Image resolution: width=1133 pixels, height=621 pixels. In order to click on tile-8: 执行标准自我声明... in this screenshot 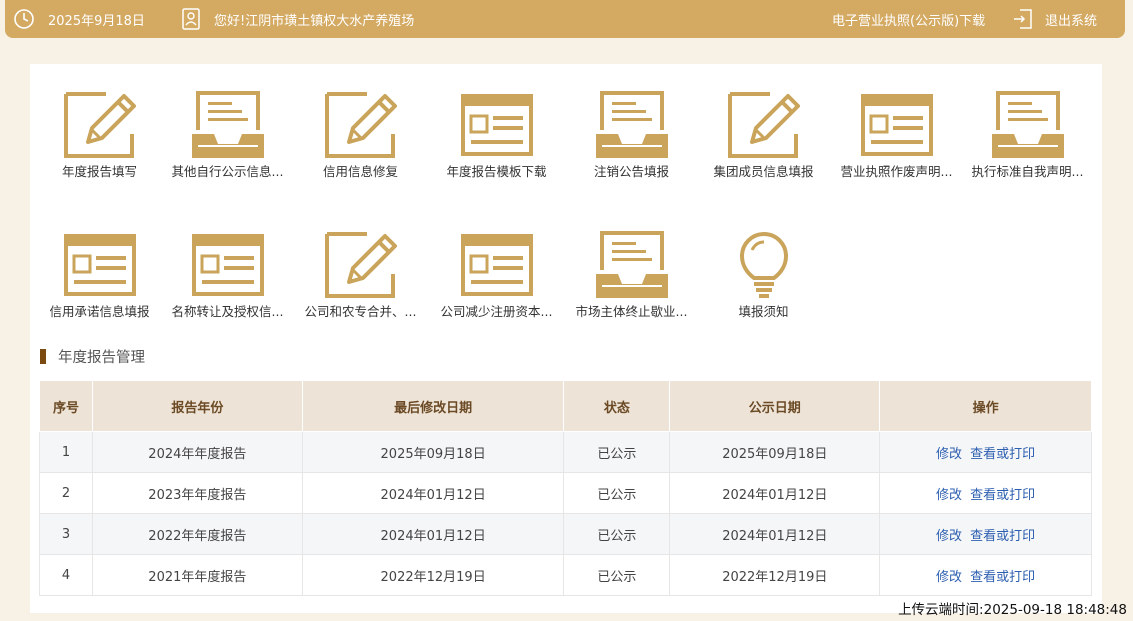, I will do `click(1027, 145)`.